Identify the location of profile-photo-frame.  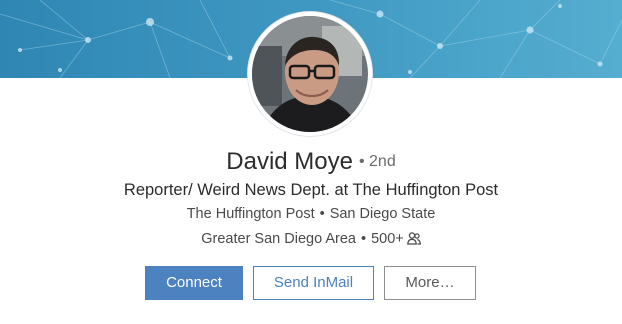
(310, 74).